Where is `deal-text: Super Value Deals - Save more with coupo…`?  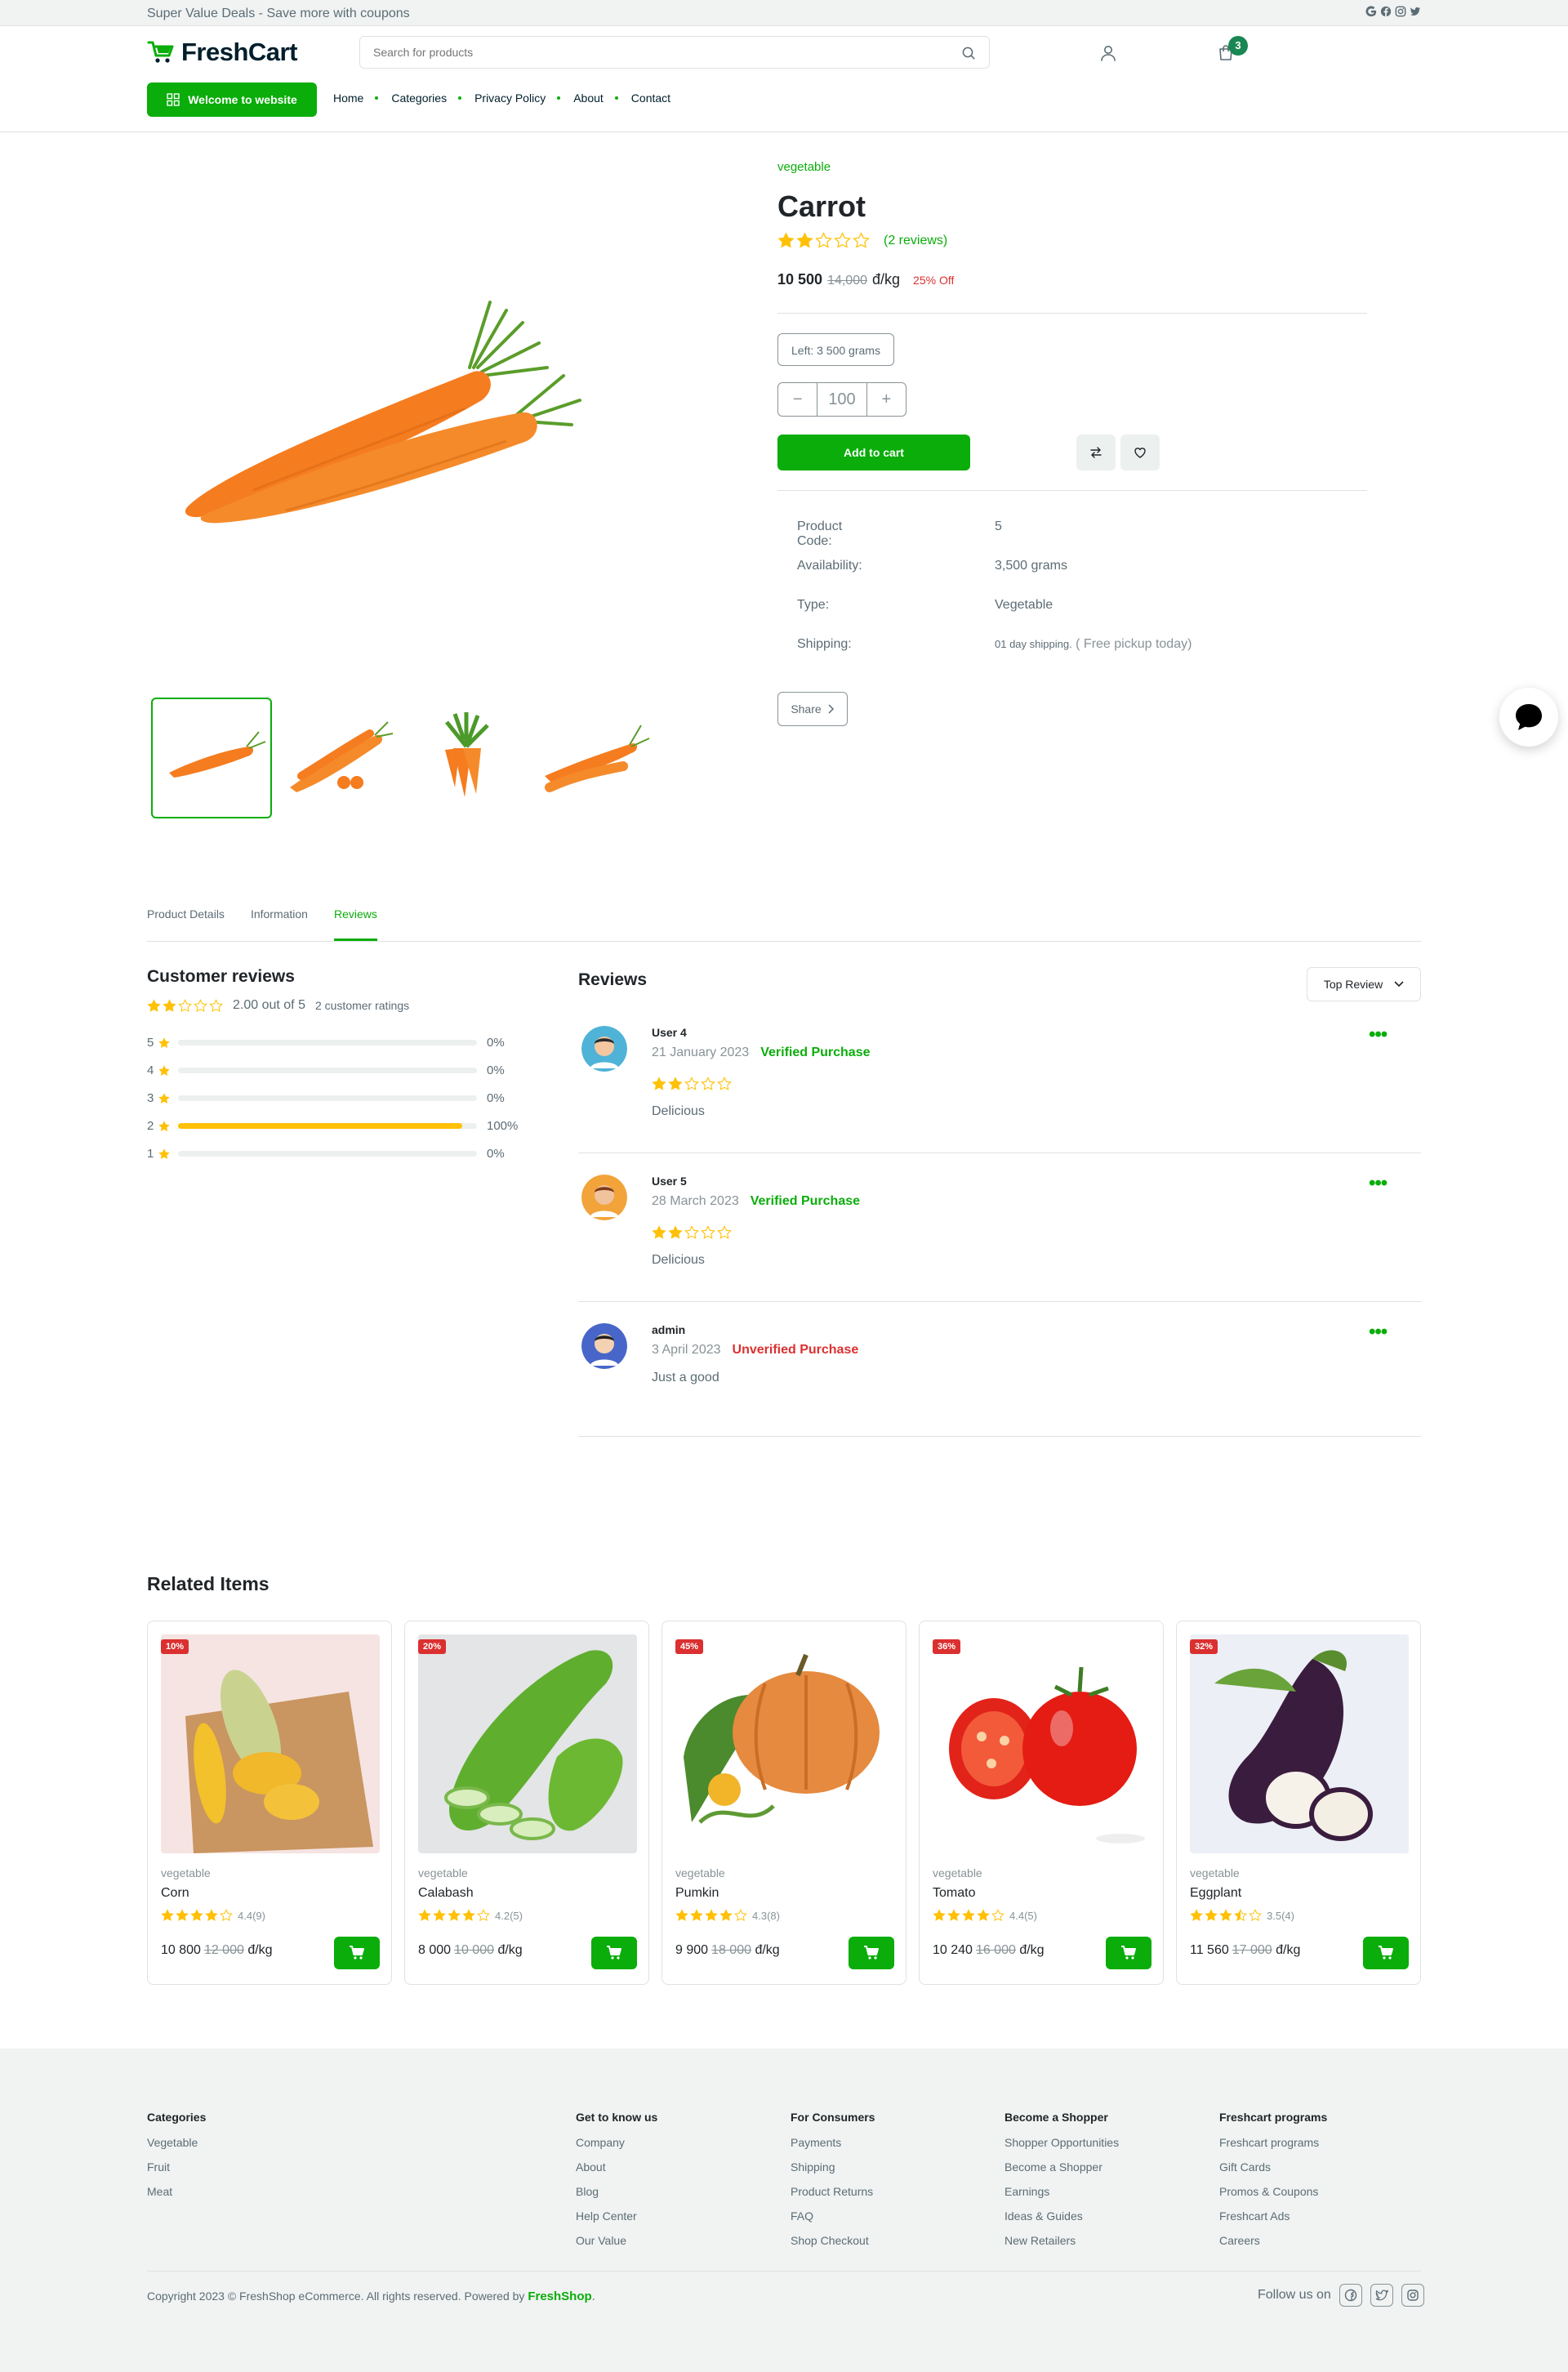
deal-text: Super Value Deals - Save more with coupo… is located at coordinates (278, 13).